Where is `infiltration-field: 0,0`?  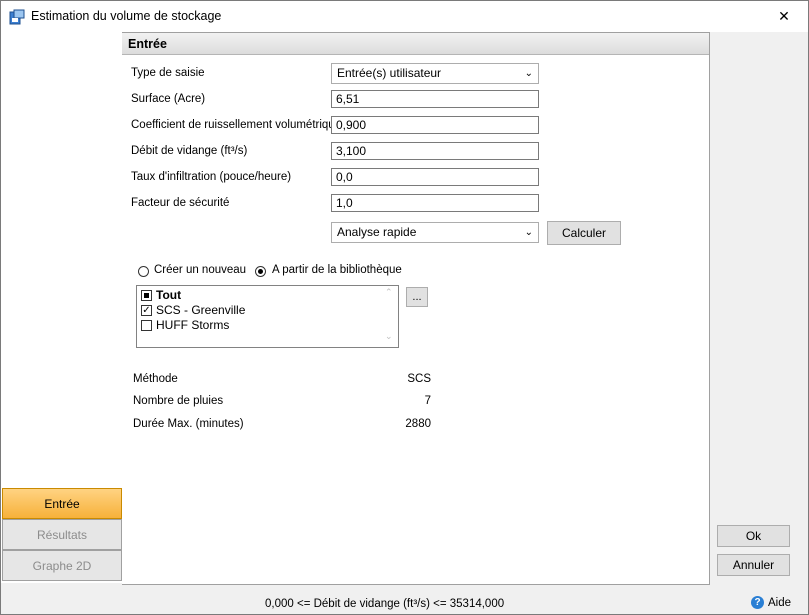 infiltration-field: 0,0 is located at coordinates (435, 177).